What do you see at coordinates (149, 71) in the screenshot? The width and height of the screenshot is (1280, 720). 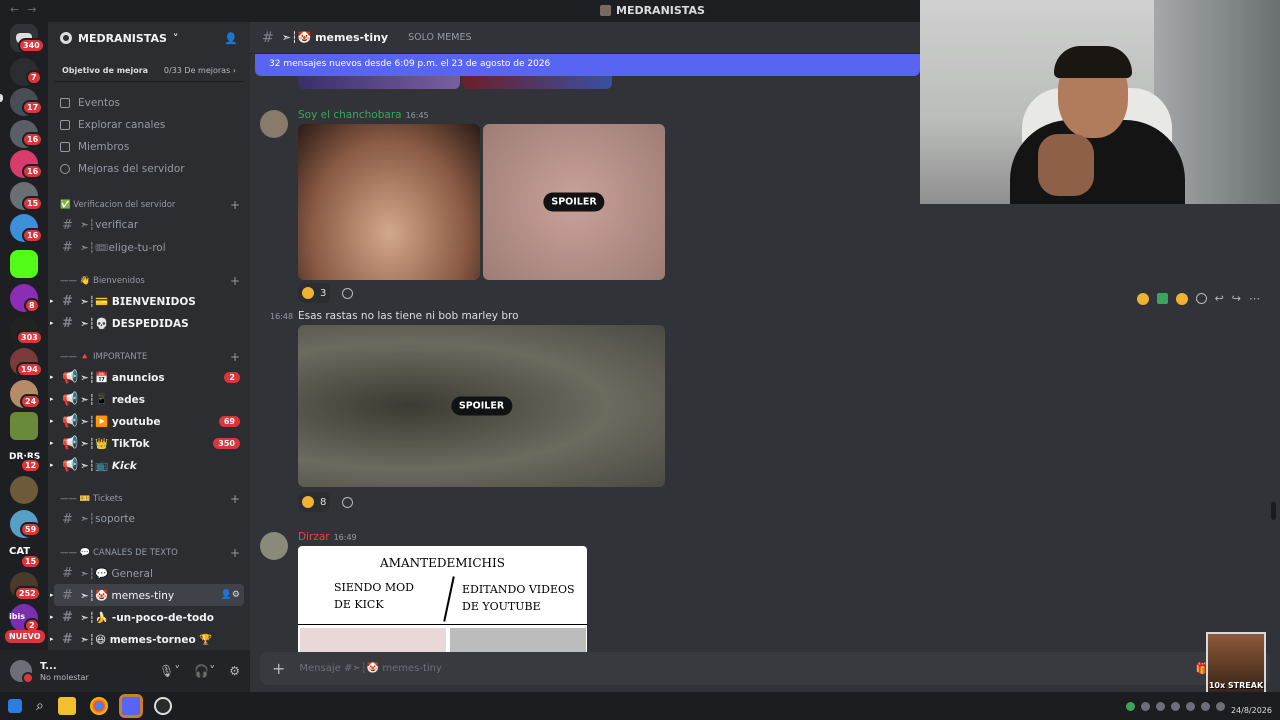 I see `boost-goal: Objetivo de mejora 0/33 De mejoras ›` at bounding box center [149, 71].